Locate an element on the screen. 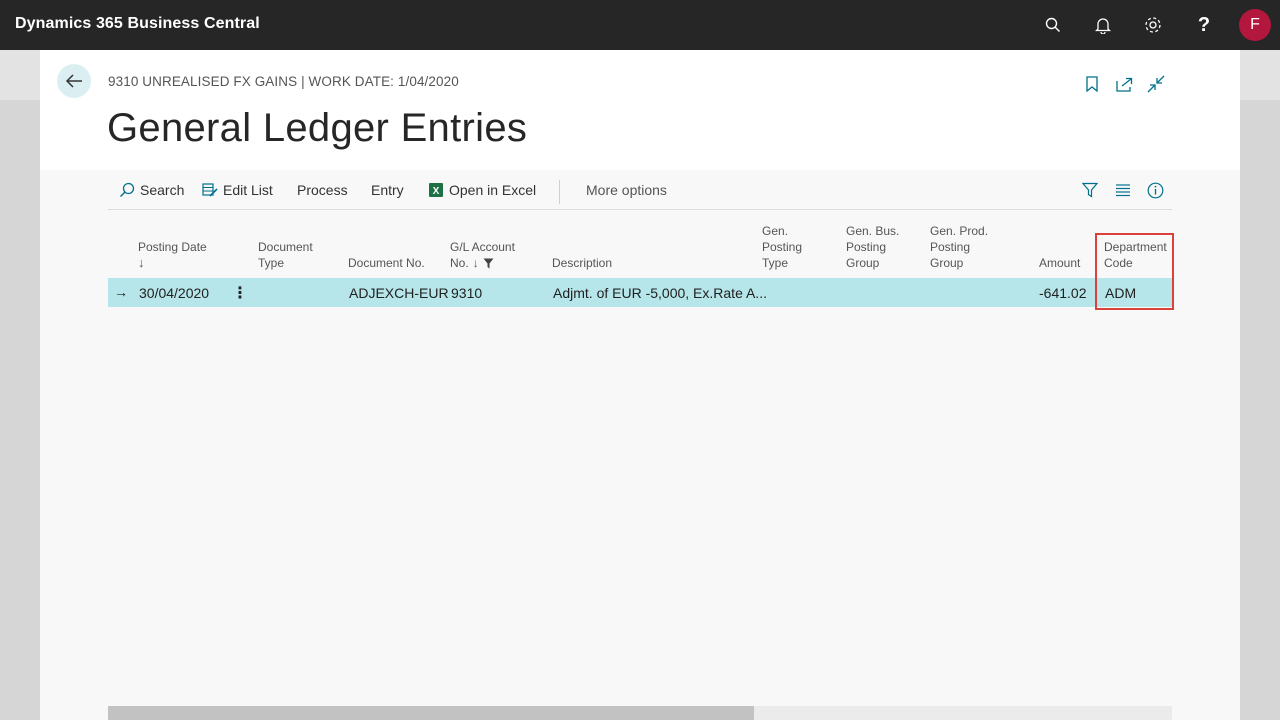  department-code-highlight is located at coordinates (1134, 271).